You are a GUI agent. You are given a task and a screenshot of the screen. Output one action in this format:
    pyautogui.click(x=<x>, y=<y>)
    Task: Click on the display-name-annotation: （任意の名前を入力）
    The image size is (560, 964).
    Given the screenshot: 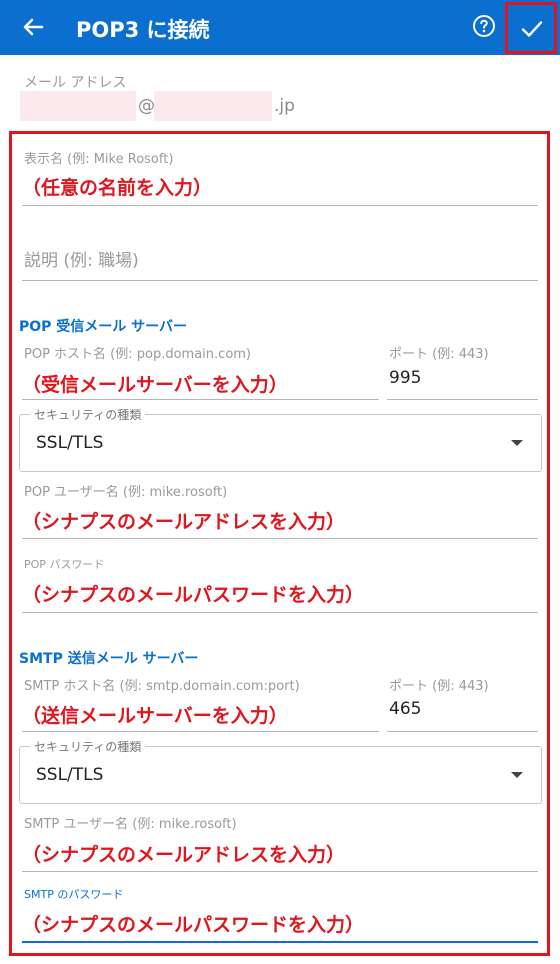 What is the action you would take?
    pyautogui.click(x=117, y=186)
    